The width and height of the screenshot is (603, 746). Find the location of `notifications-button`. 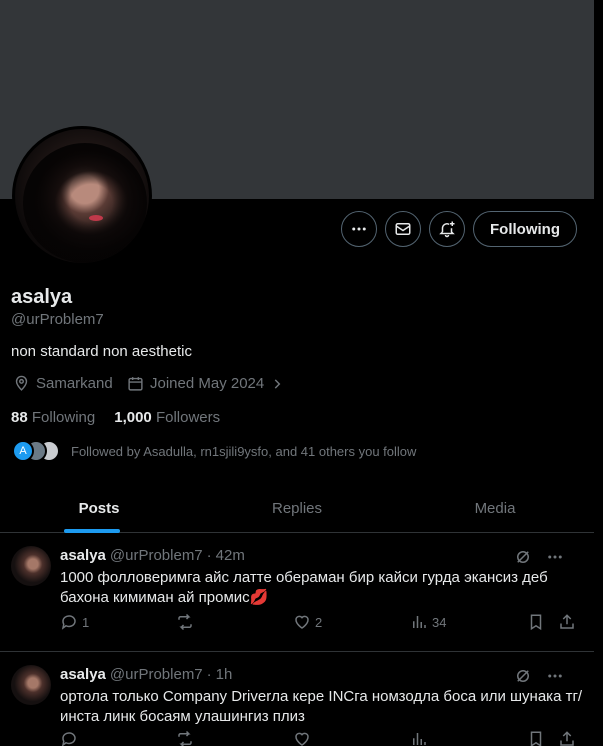

notifications-button is located at coordinates (447, 229).